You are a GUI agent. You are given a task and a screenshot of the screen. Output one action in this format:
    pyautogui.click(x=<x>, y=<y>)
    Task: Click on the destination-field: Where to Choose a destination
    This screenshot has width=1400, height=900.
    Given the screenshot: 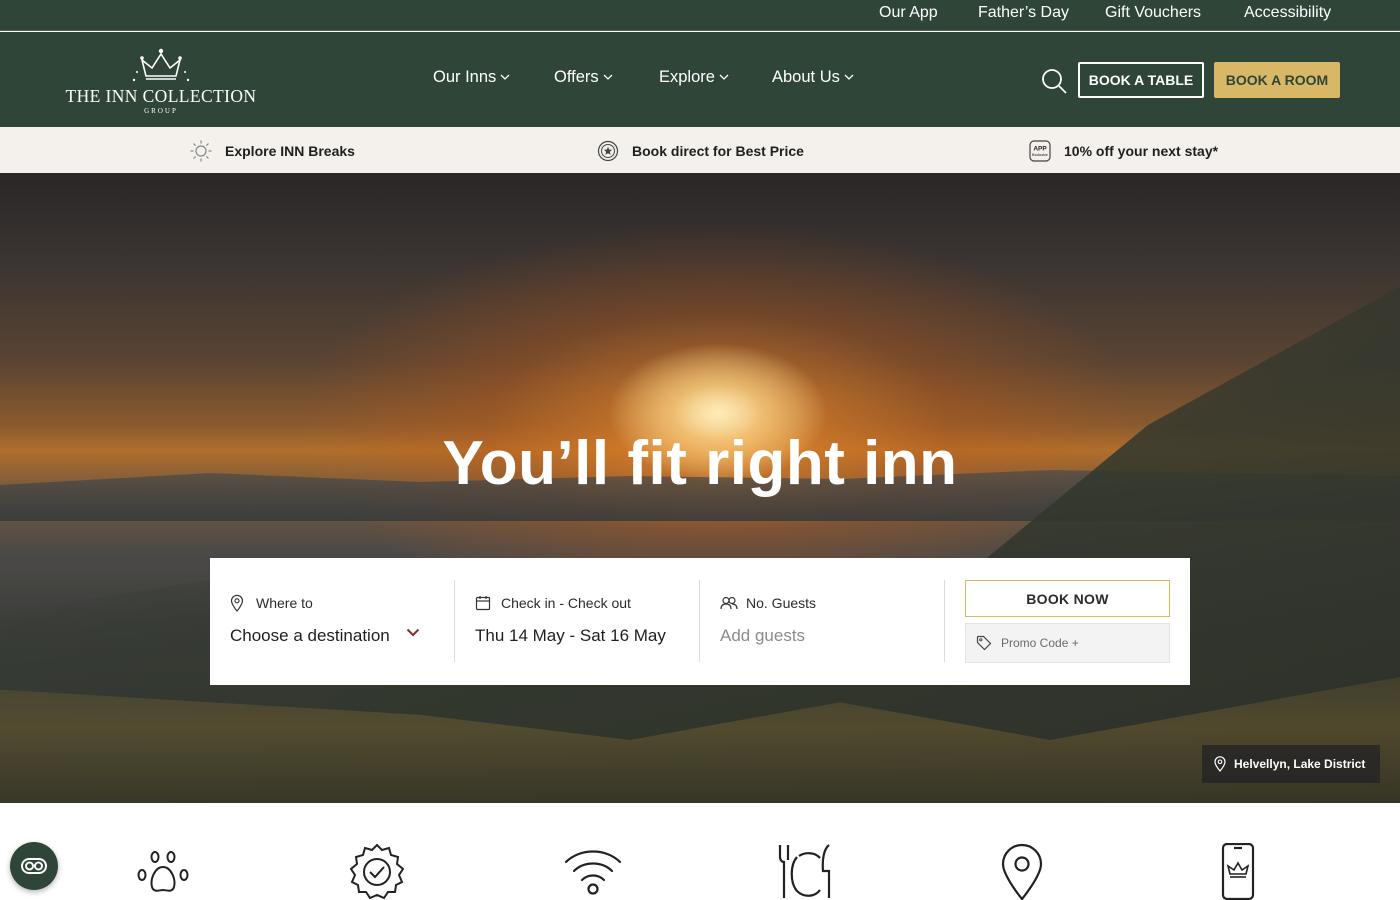 What is the action you would take?
    pyautogui.click(x=335, y=621)
    